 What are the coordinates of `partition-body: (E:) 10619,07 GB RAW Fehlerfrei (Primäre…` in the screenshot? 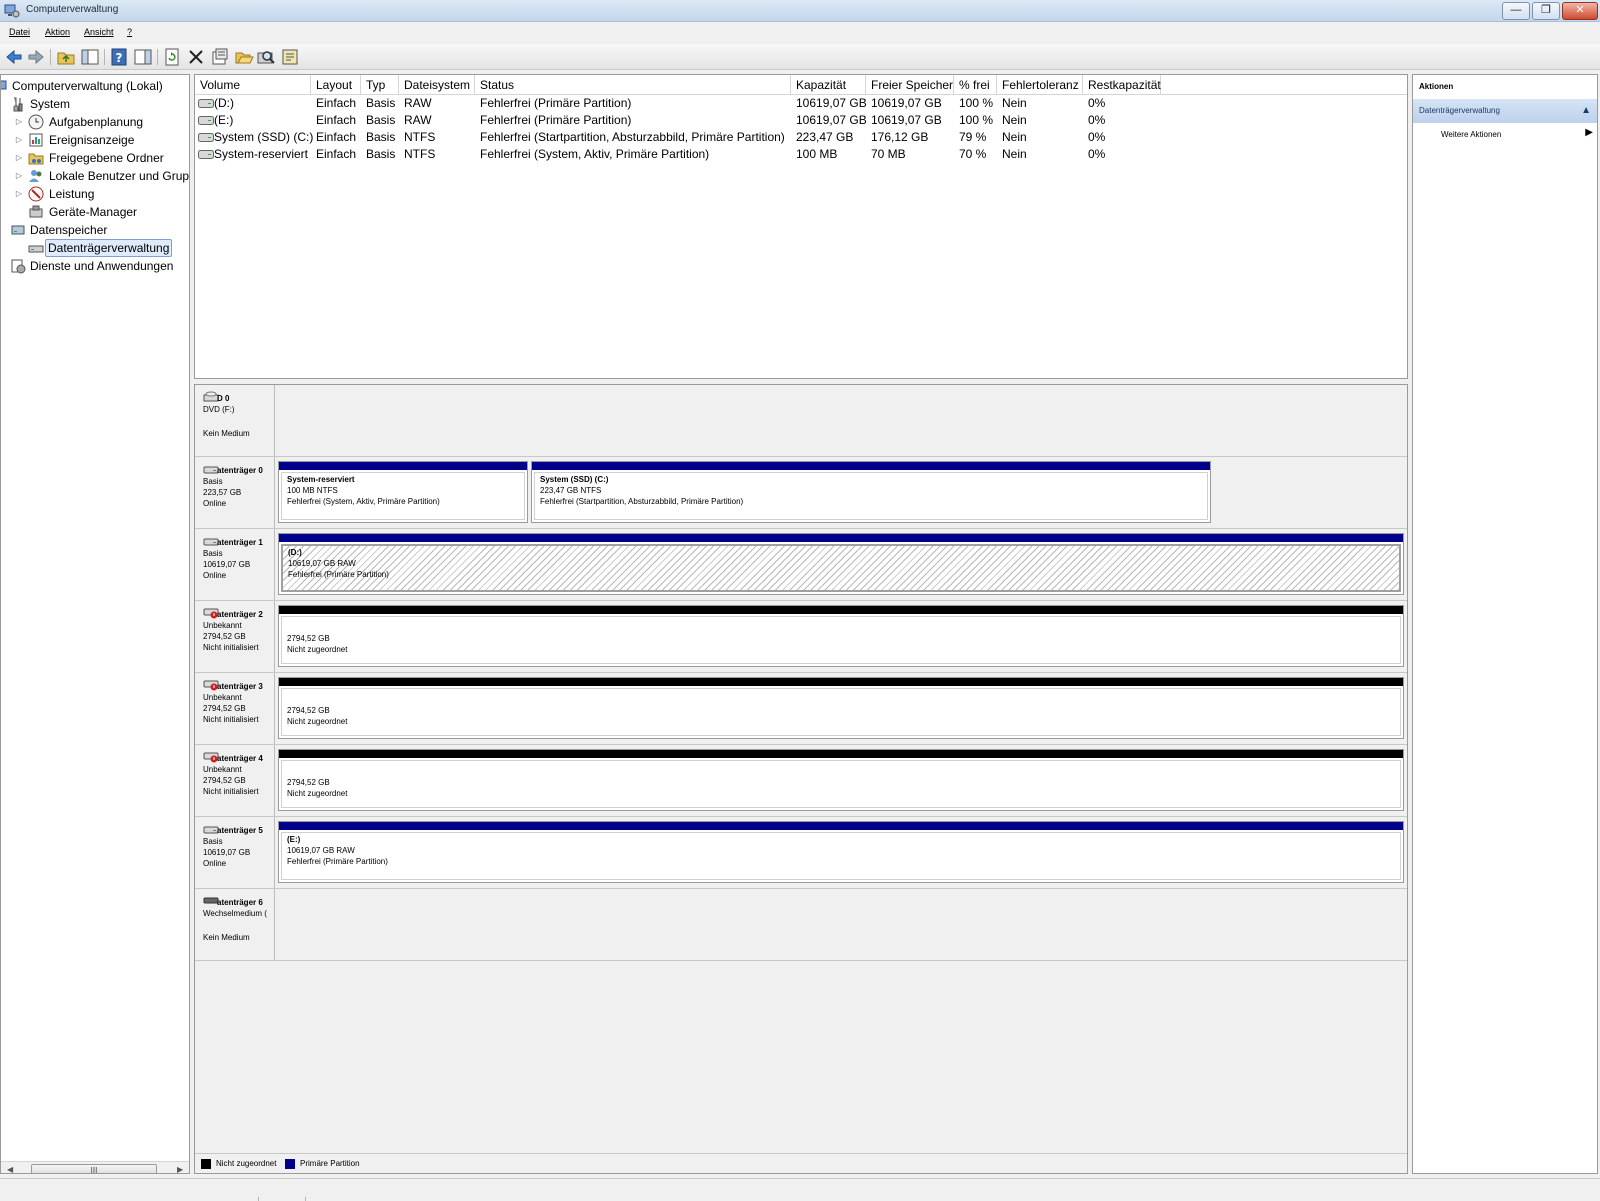 It's located at (841, 856).